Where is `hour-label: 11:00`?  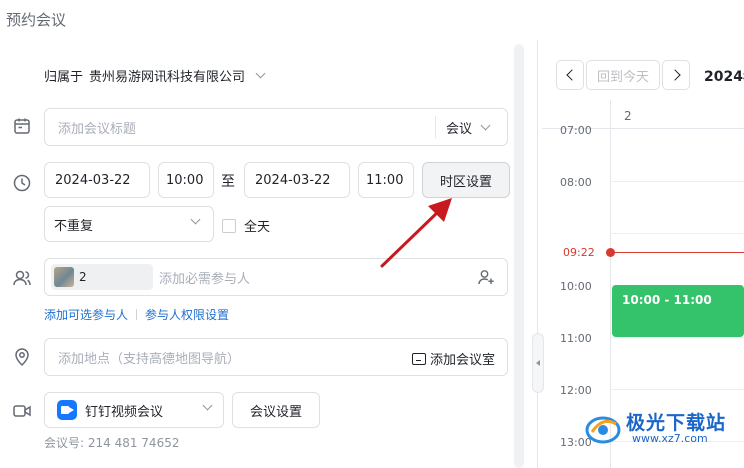
hour-label: 11:00 is located at coordinates (576, 338).